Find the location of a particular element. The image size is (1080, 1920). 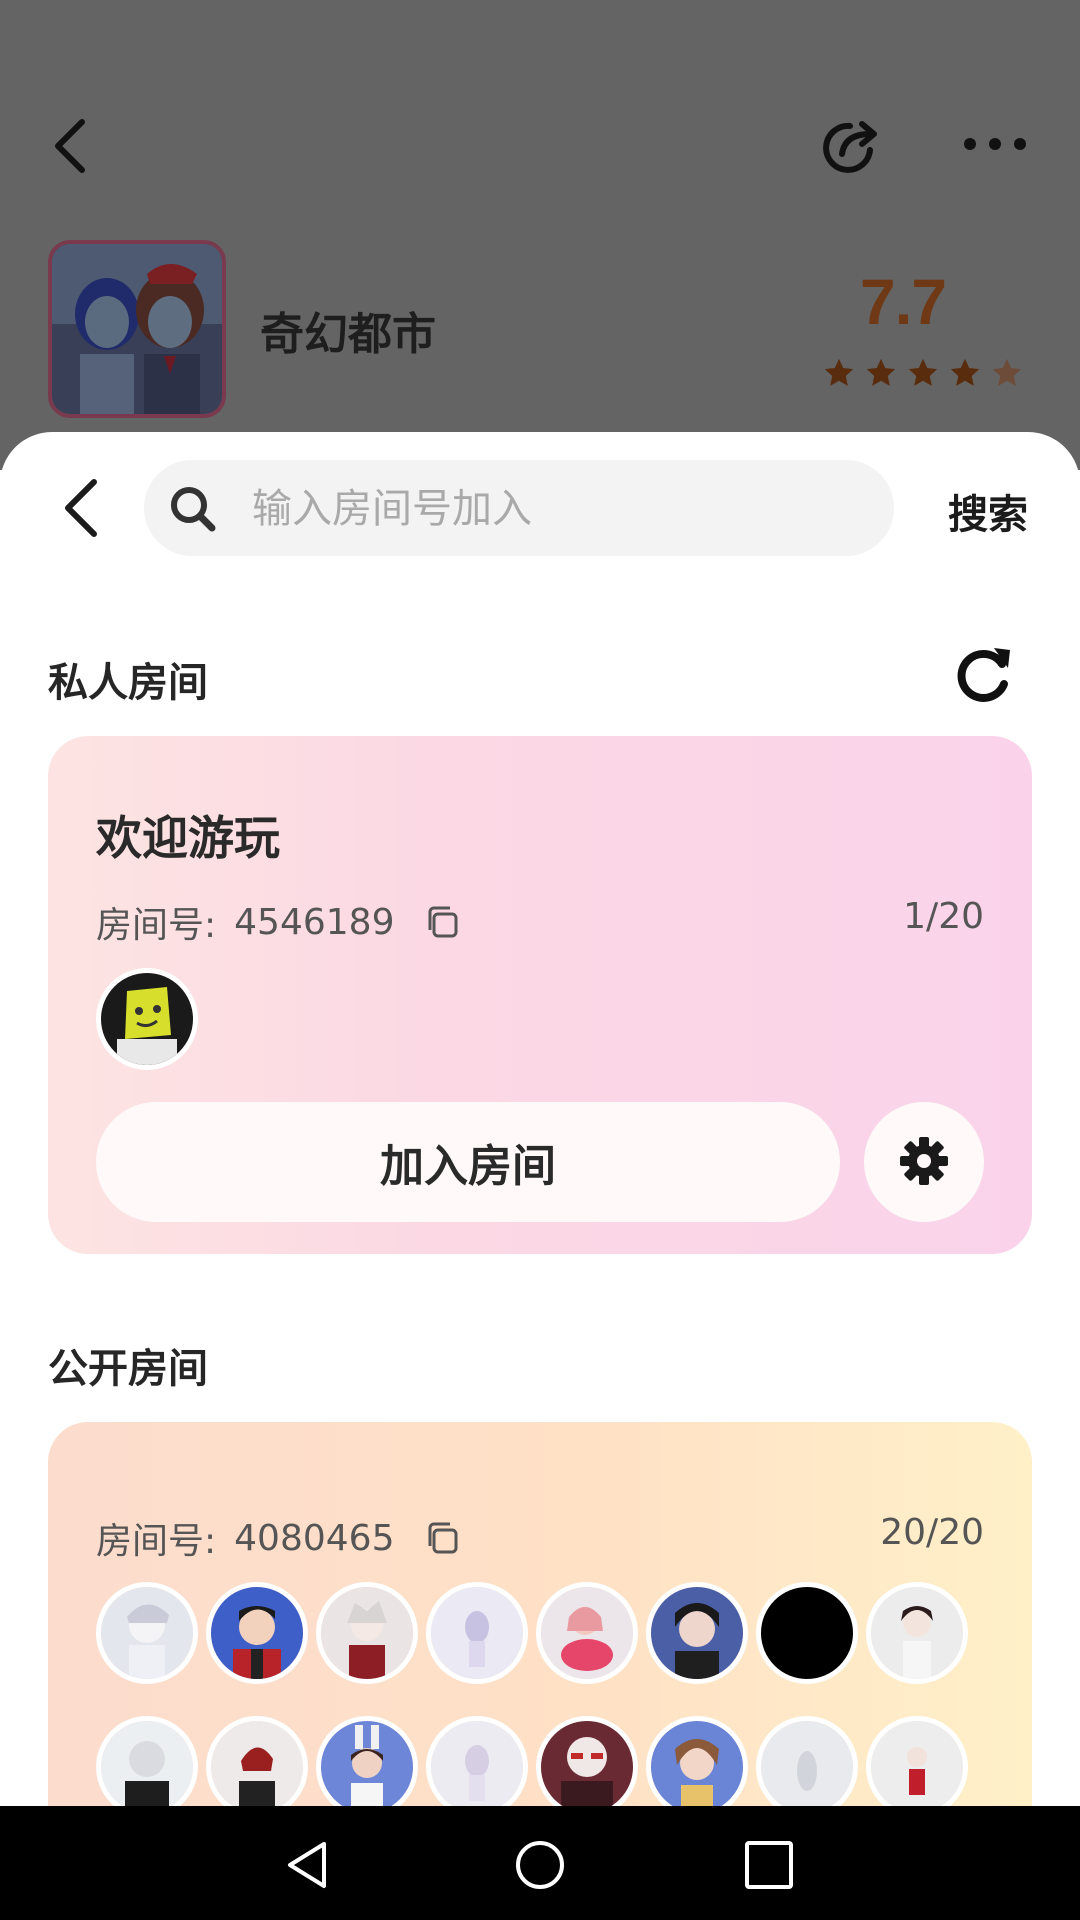

refresh-icon is located at coordinates (983, 675).